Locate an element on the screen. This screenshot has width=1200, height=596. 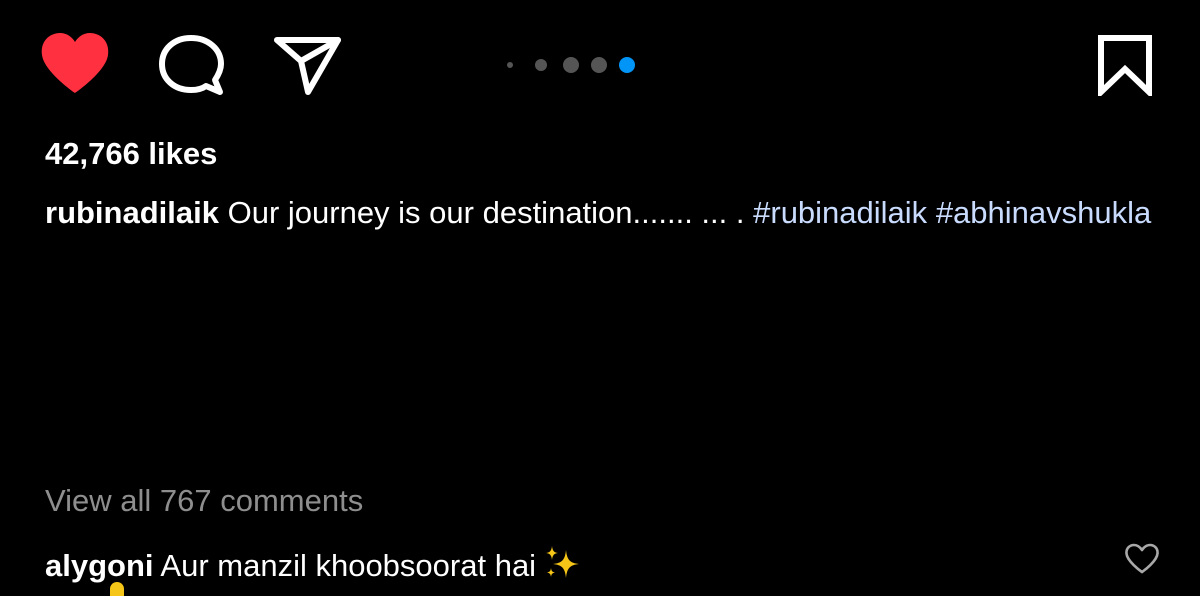
save-bookmark-icon is located at coordinates (1125, 65).